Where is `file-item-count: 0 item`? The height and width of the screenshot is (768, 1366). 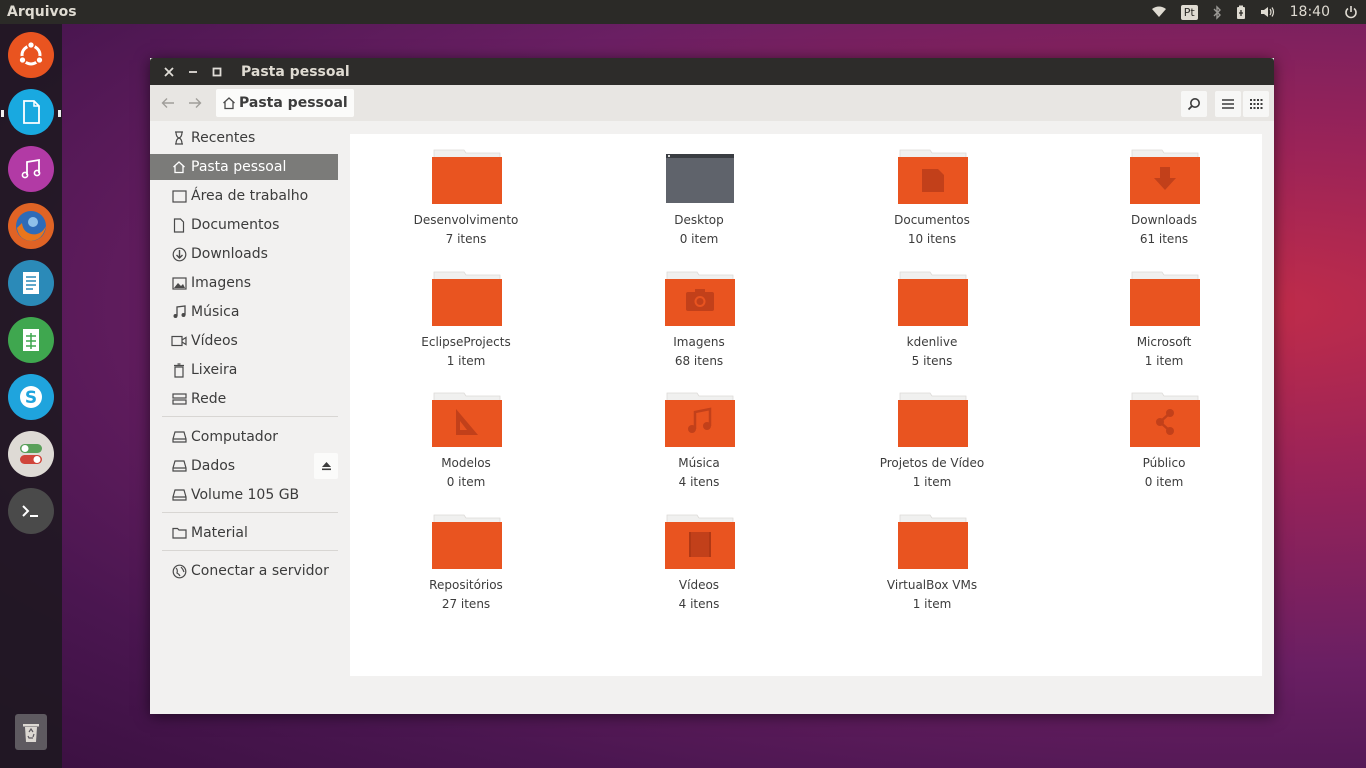
file-item-count: 0 item is located at coordinates (1164, 482).